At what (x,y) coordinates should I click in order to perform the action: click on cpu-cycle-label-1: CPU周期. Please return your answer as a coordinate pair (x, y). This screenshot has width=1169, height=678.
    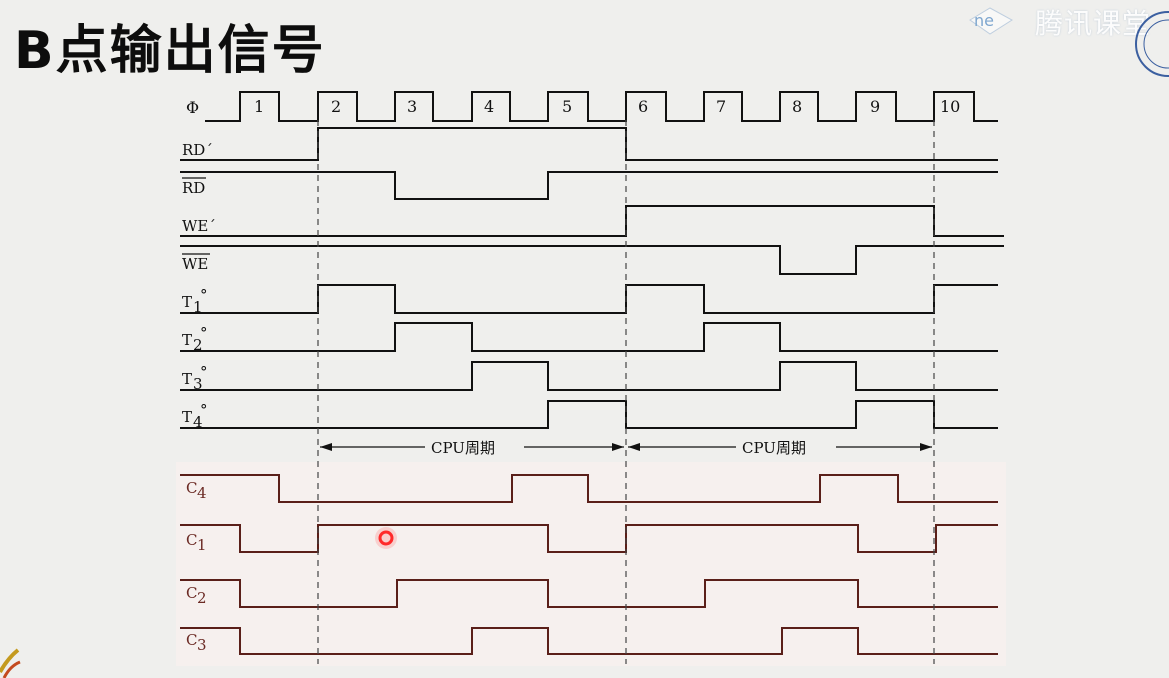
    Looking at the image, I should click on (463, 448).